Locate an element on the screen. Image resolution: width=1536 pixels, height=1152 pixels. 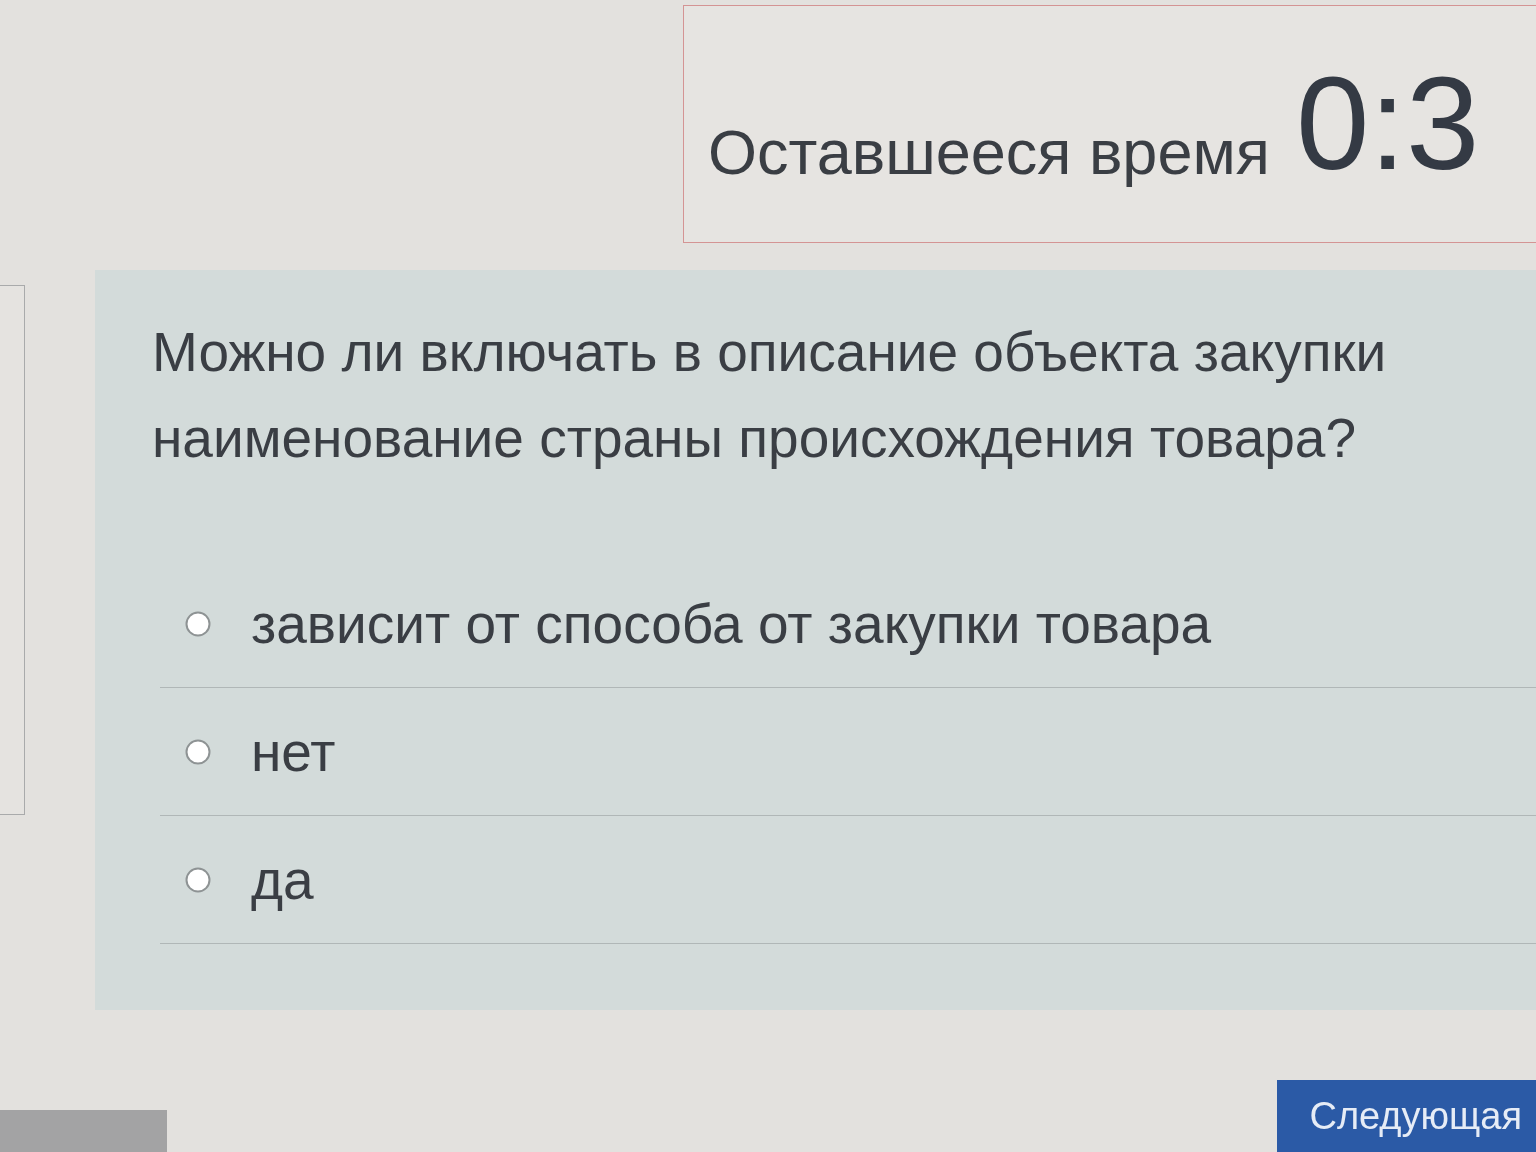
timer-value: 0:3 is located at coordinates (1387, 124).